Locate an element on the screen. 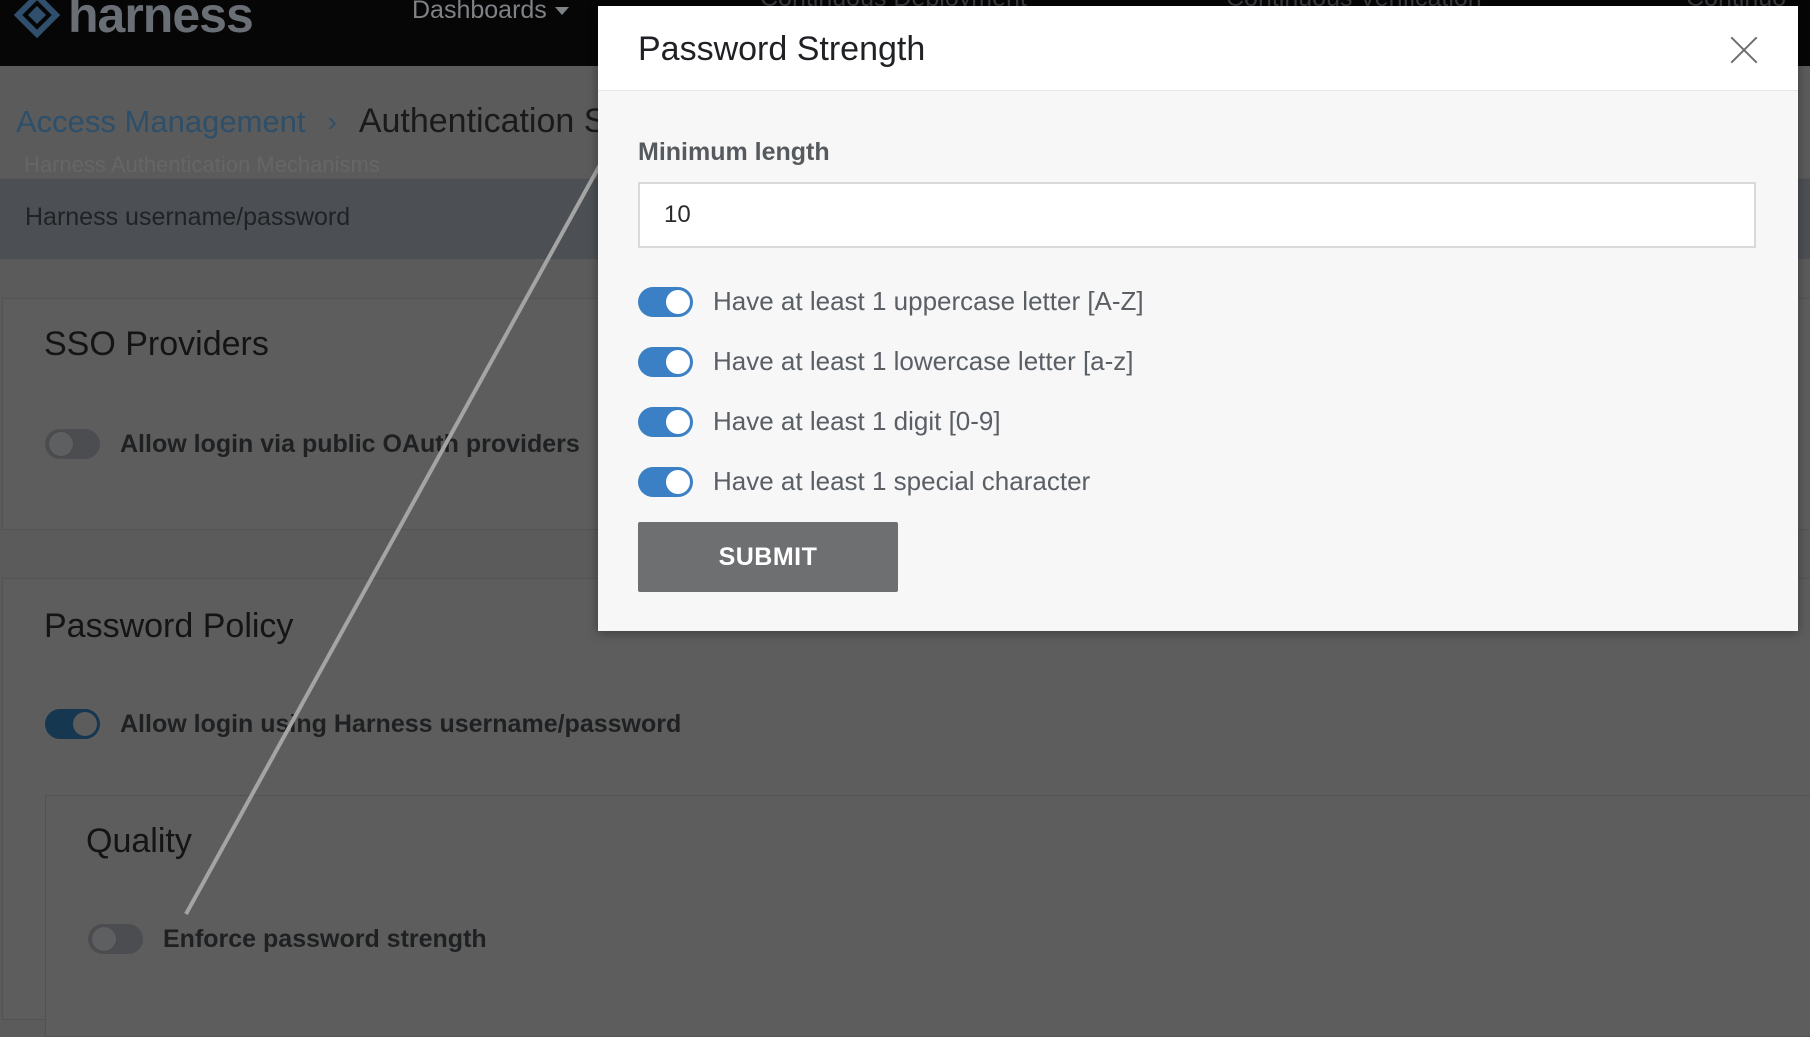  rule-uppercase-row: Have at least 1 uppercase letter [A-Z] is located at coordinates (891, 301).